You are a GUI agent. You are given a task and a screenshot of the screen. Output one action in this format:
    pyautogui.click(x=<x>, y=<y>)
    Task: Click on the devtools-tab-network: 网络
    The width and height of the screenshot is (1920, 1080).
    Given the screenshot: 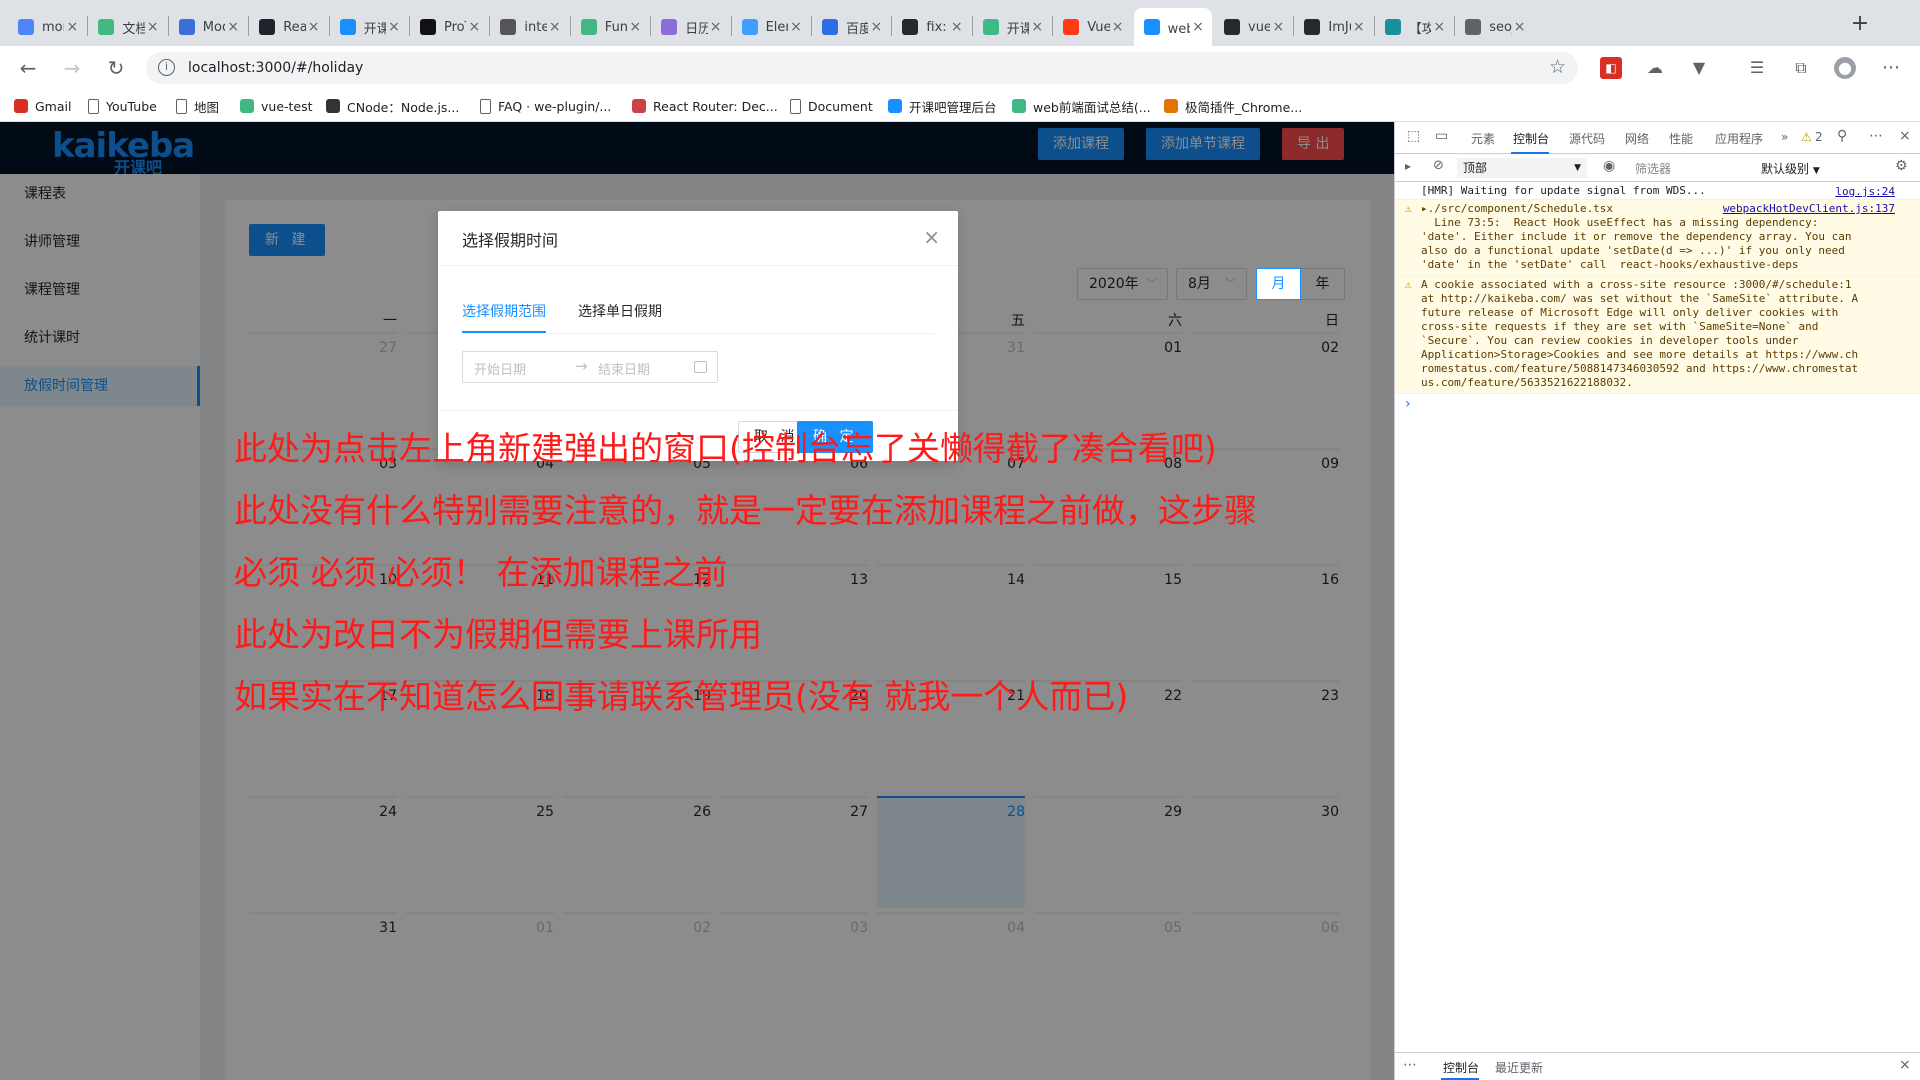 What is the action you would take?
    pyautogui.click(x=1637, y=138)
    